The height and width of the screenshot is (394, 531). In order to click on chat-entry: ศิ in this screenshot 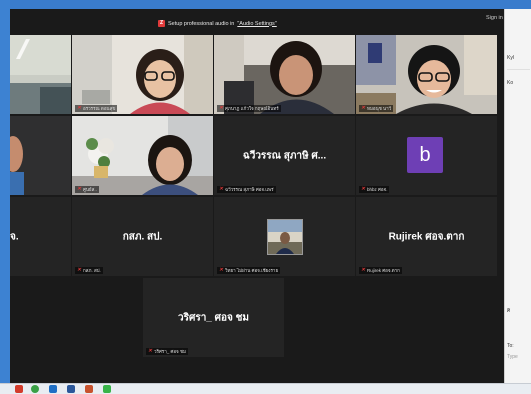, I will do `click(508, 311)`.